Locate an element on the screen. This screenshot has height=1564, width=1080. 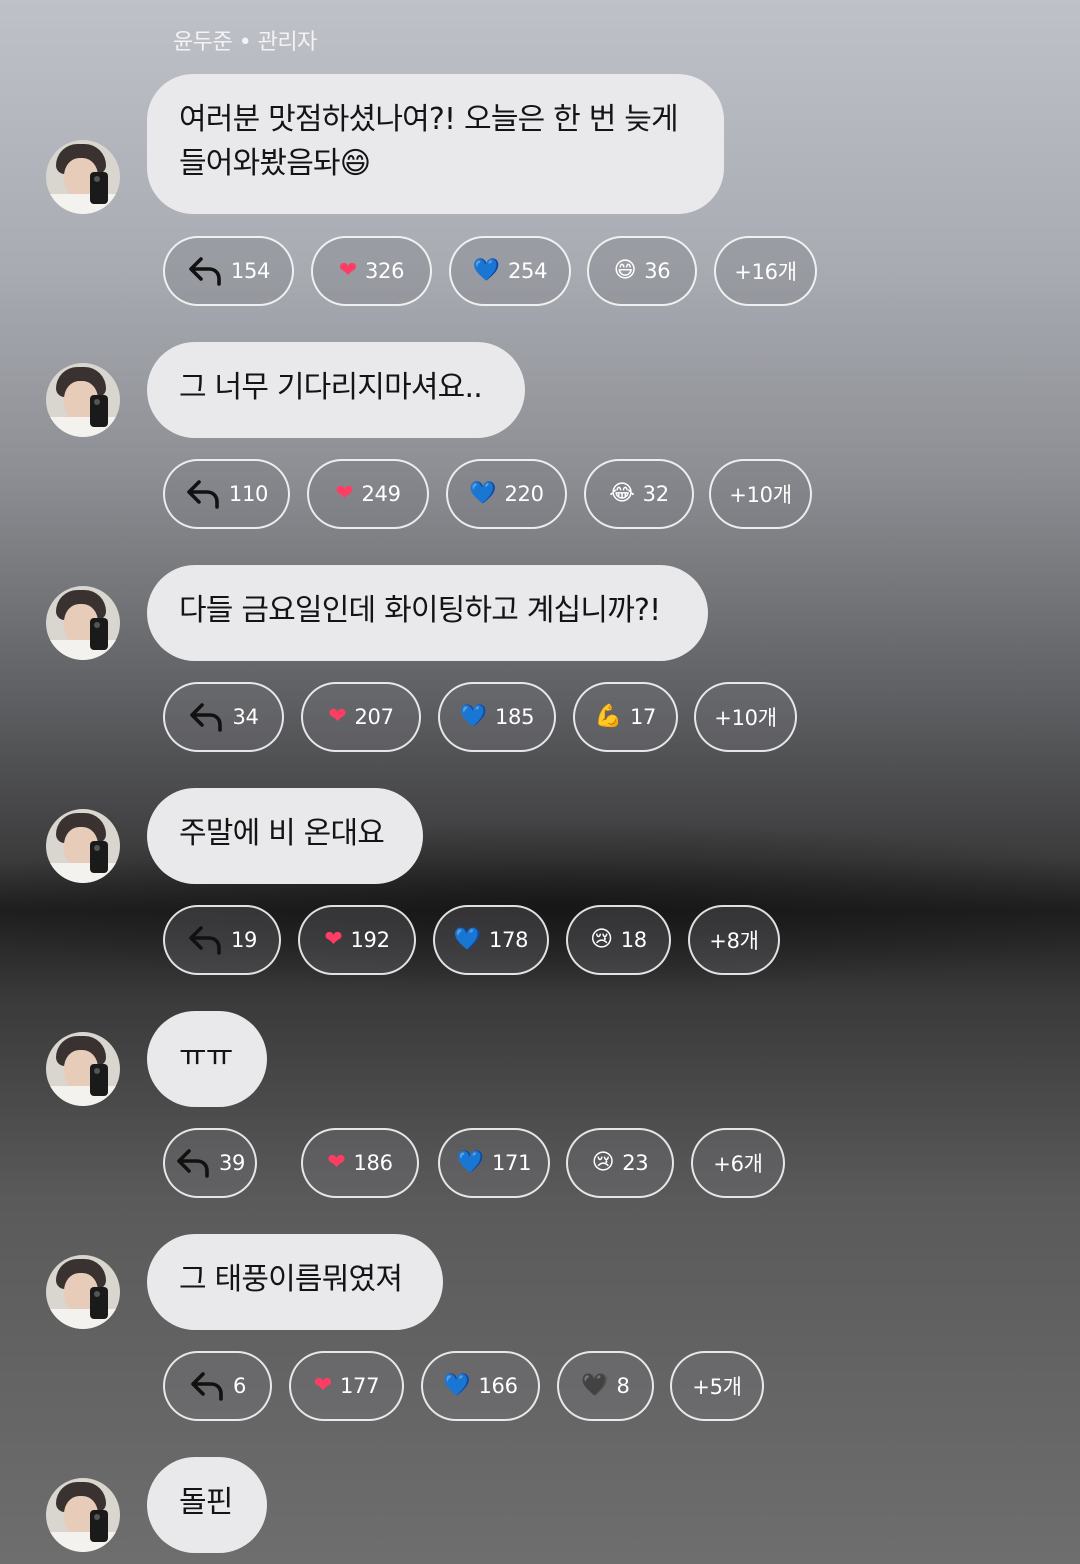
reaction-chip: 💙 171 is located at coordinates (494, 1163).